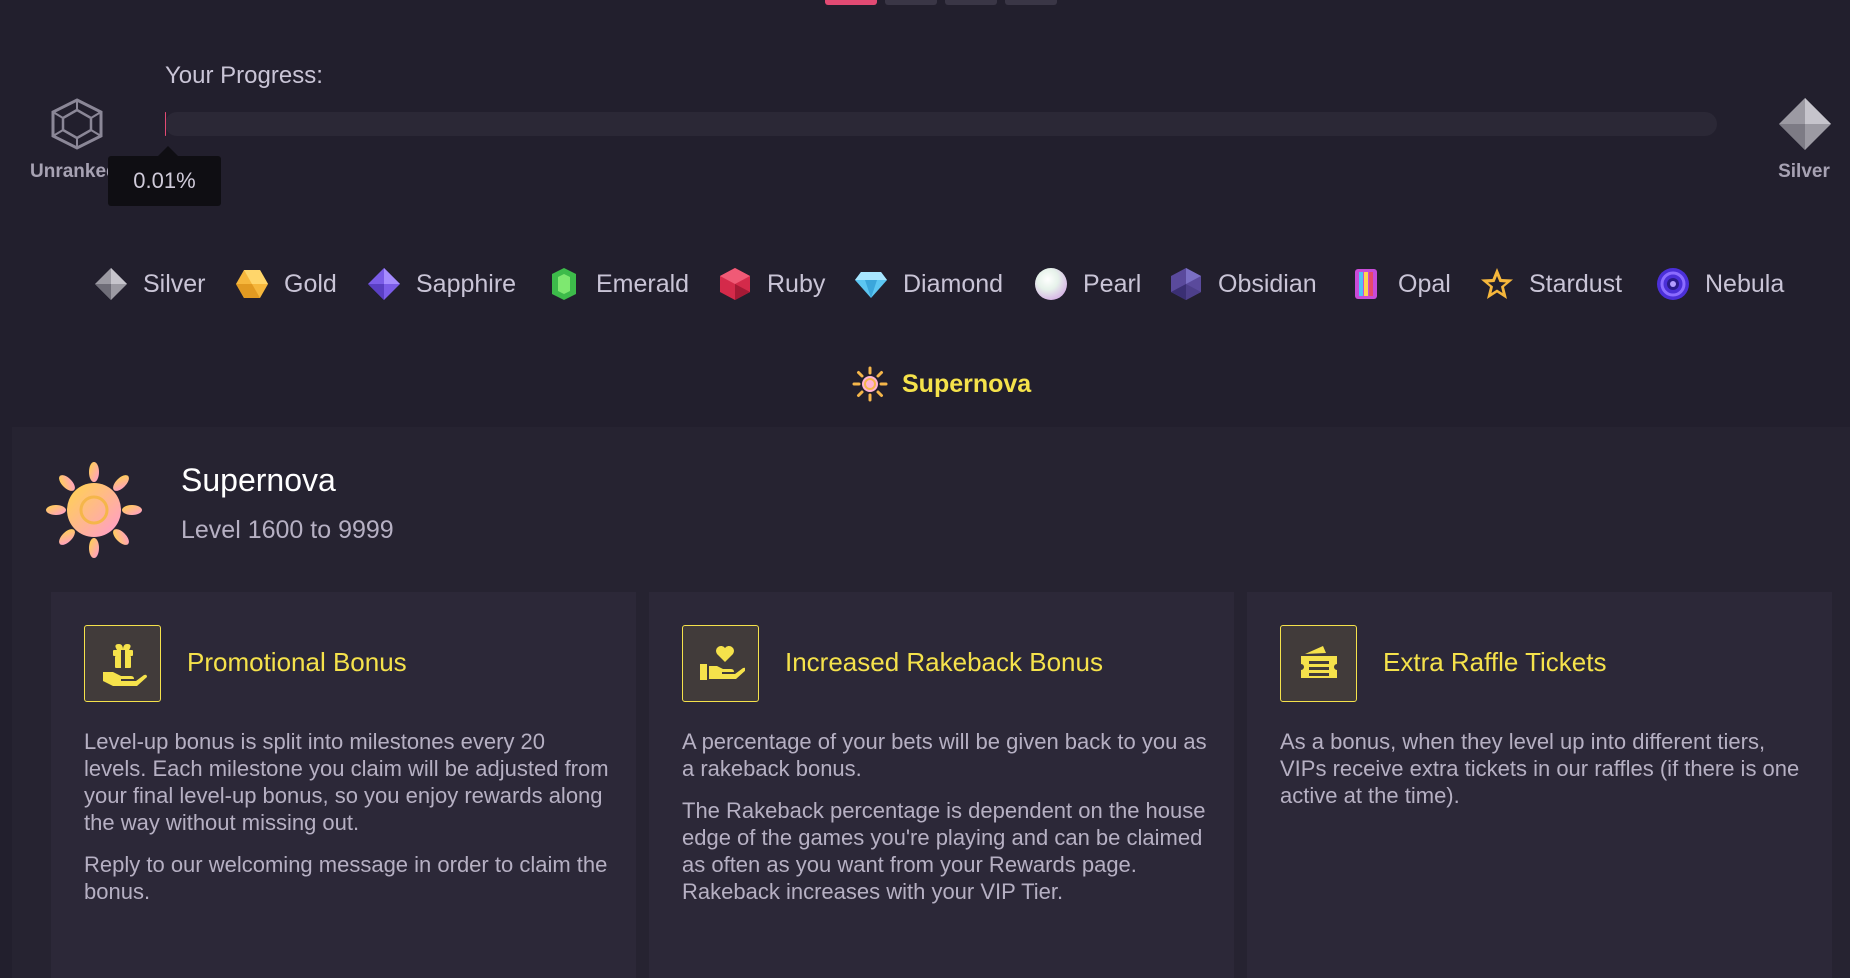 This screenshot has height=978, width=1850. What do you see at coordinates (297, 662) in the screenshot?
I see `card-title: Promotional Bonus` at bounding box center [297, 662].